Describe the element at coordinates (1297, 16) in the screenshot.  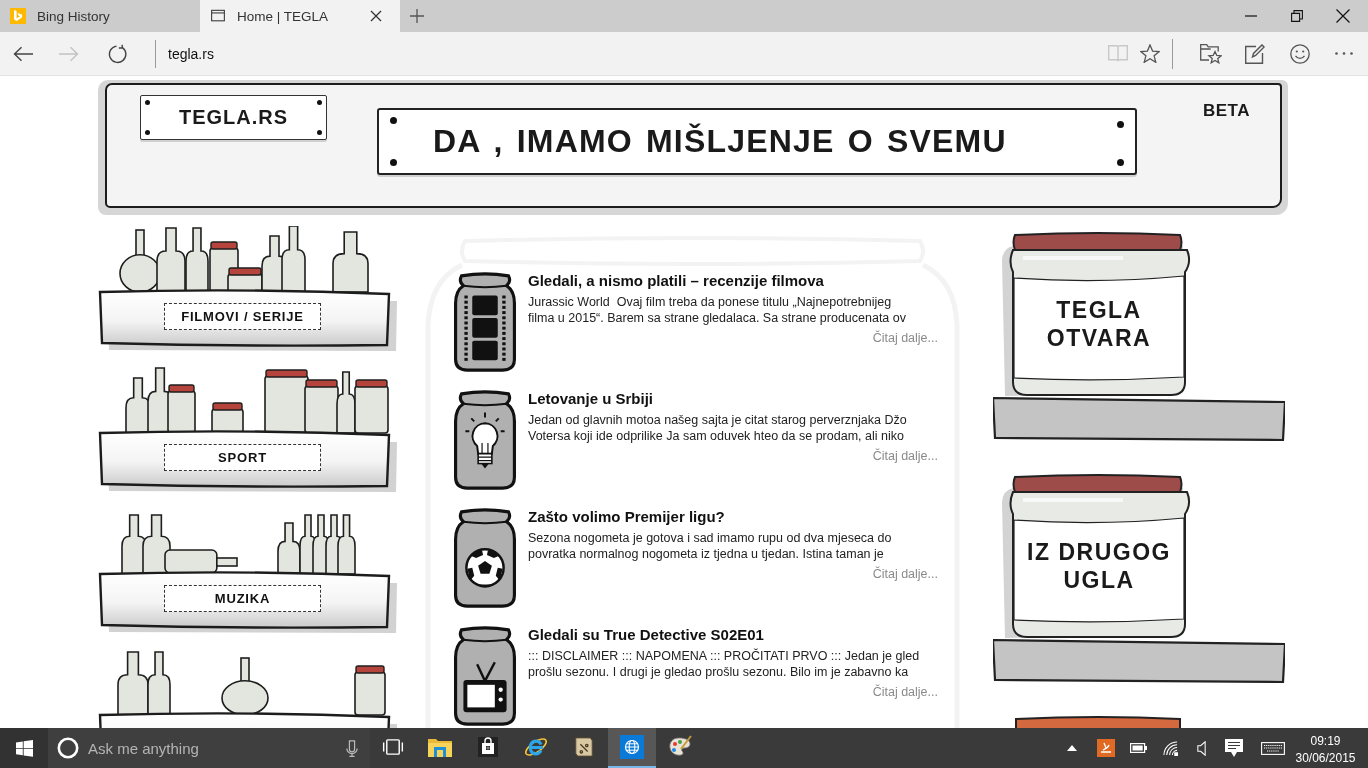
I see `restore-icon` at that location.